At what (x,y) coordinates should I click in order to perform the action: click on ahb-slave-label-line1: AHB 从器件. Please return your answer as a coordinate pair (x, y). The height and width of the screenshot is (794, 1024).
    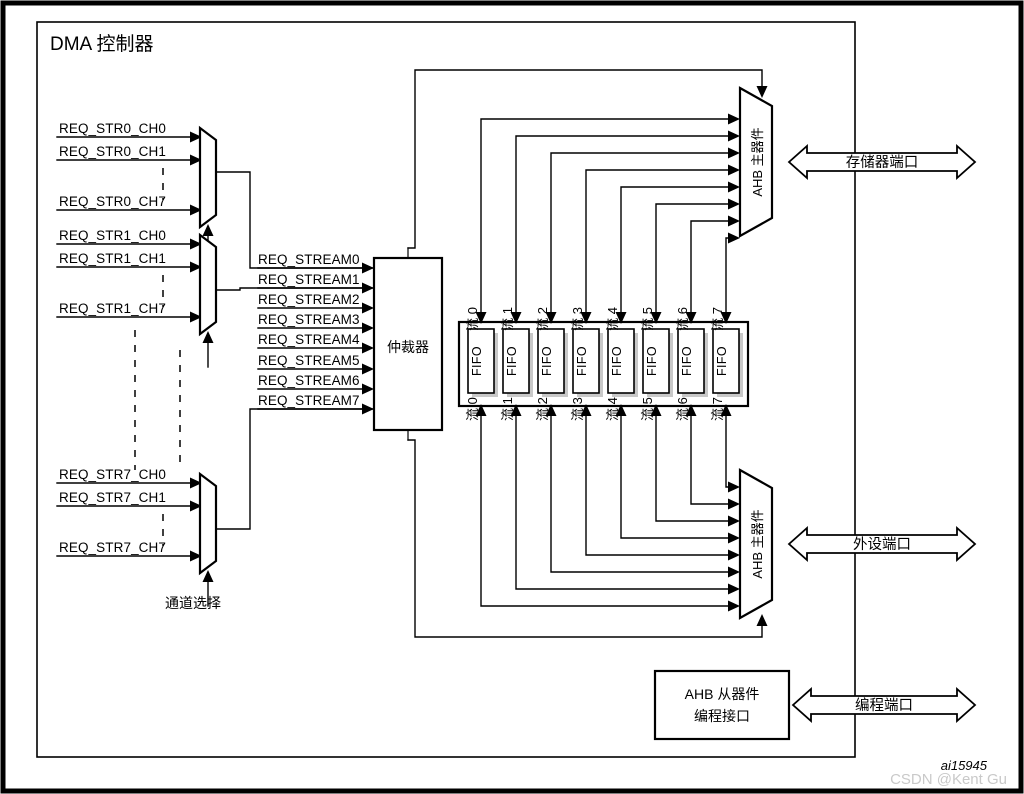
    Looking at the image, I should click on (722, 694).